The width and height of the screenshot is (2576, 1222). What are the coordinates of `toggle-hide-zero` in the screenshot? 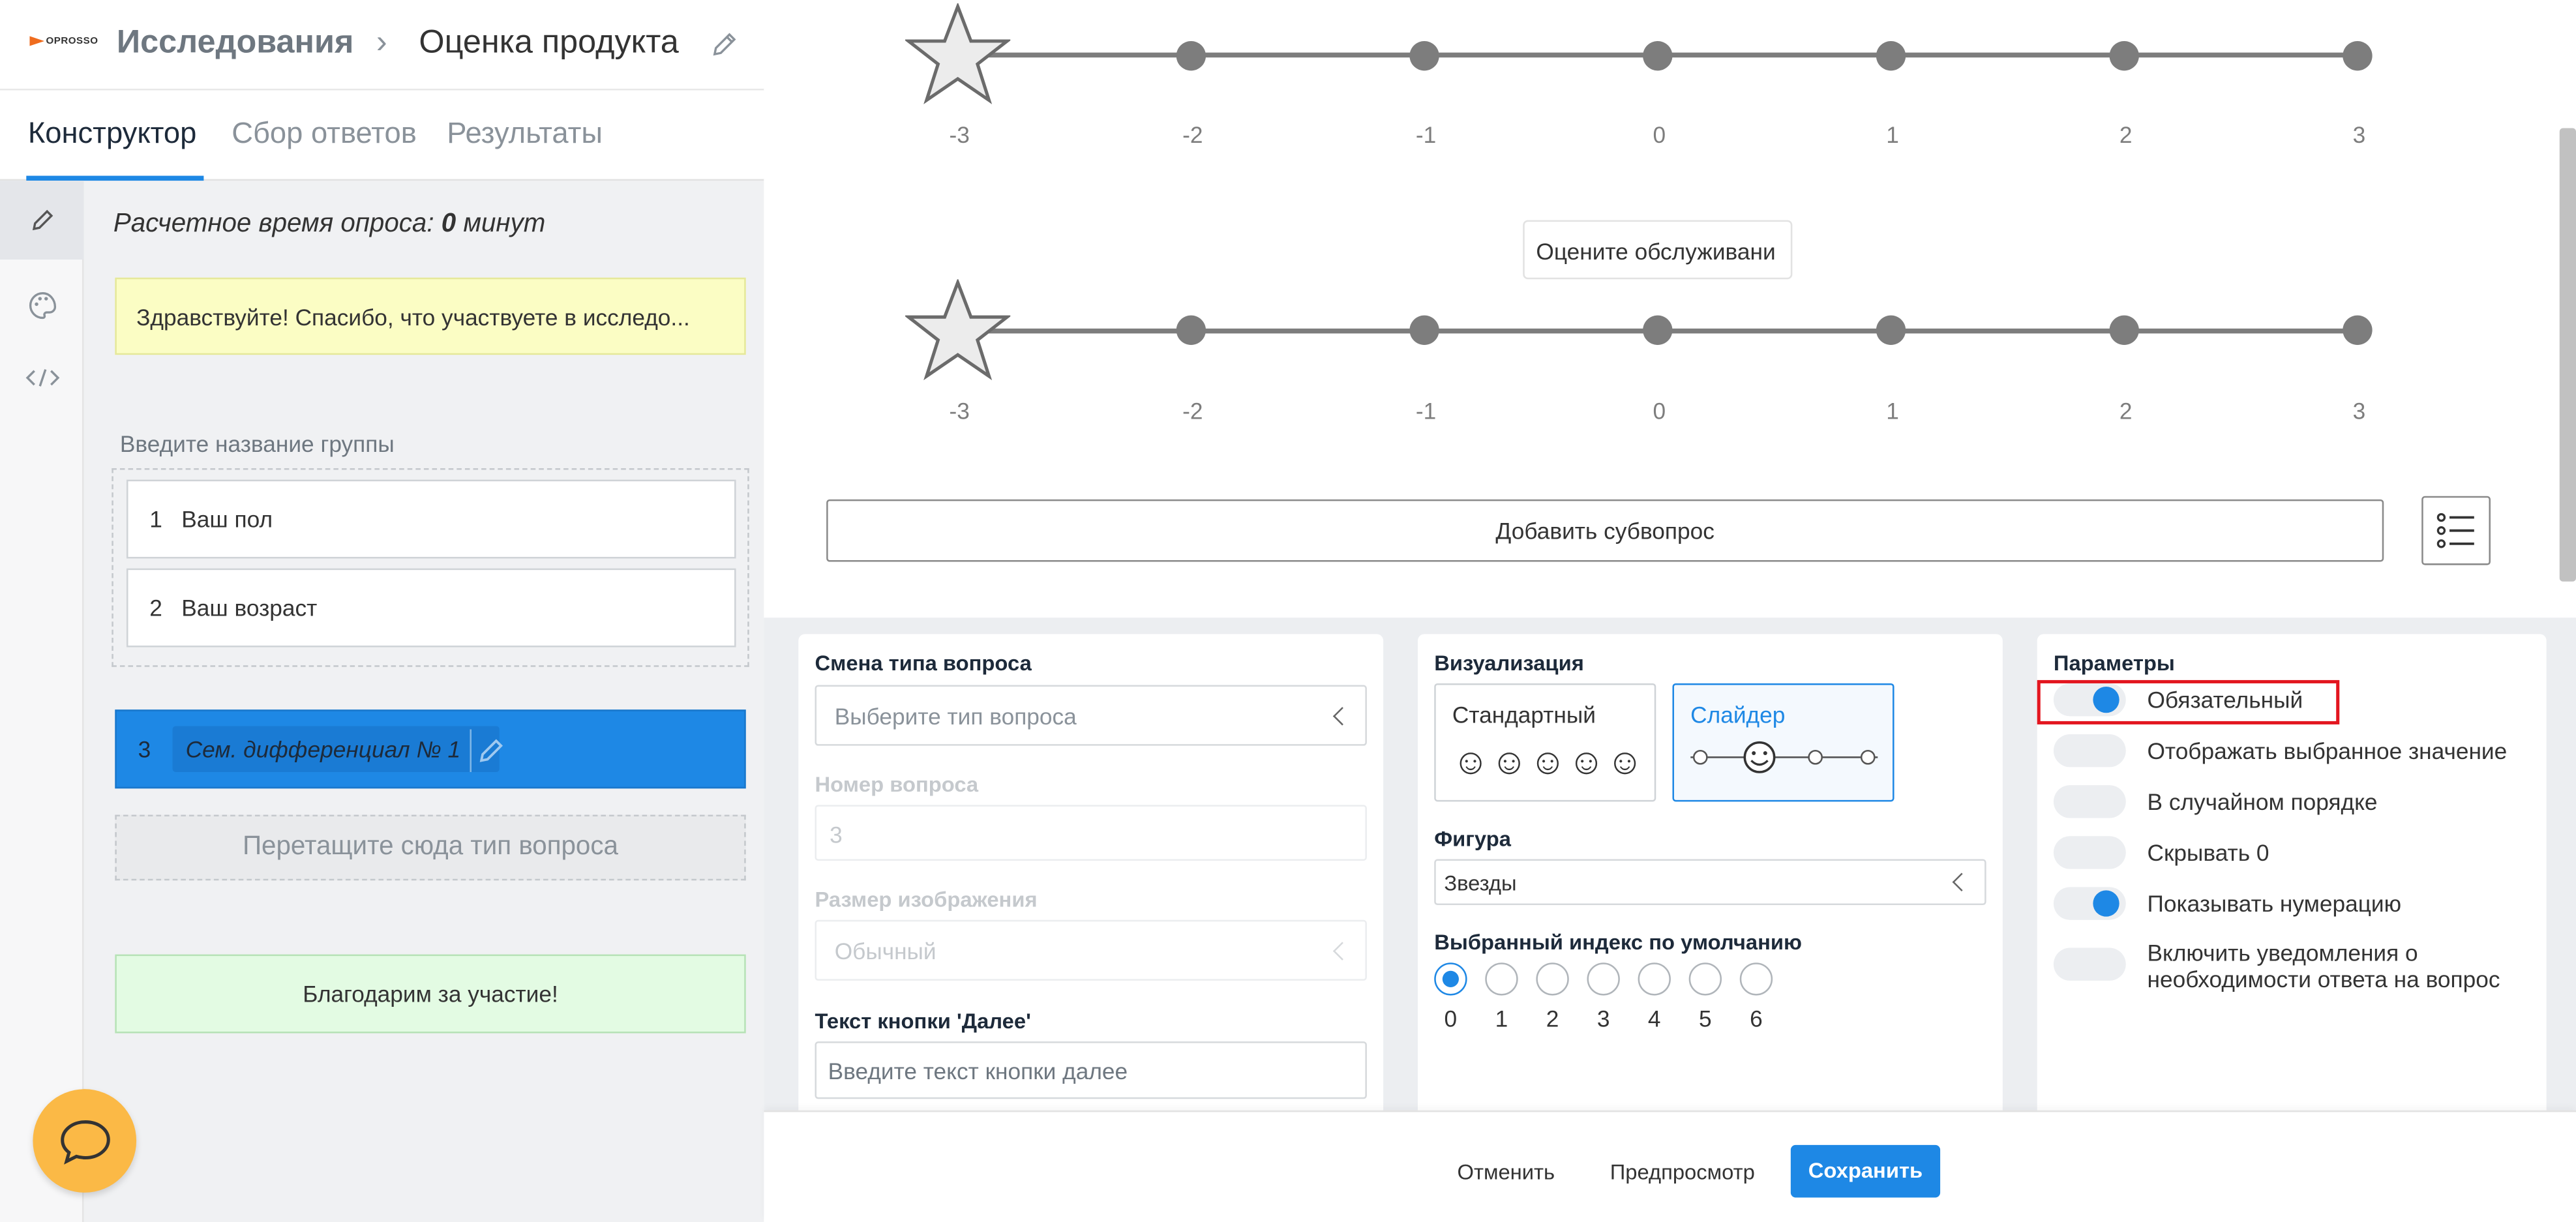 It's located at (2089, 852).